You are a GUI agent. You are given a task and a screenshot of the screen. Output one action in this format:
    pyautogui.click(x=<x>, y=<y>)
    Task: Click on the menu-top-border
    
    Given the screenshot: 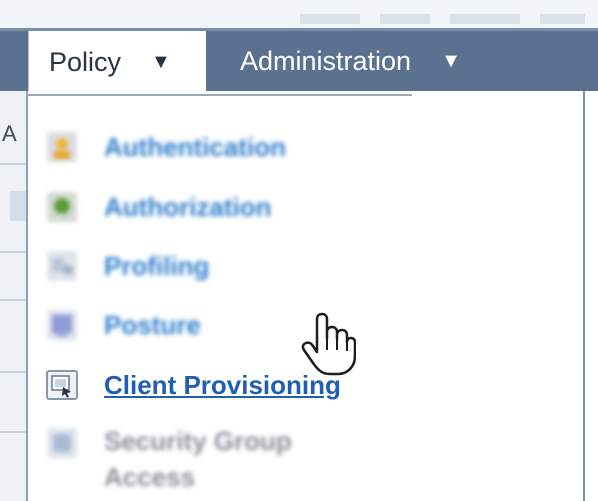 What is the action you would take?
    pyautogui.click(x=220, y=95)
    